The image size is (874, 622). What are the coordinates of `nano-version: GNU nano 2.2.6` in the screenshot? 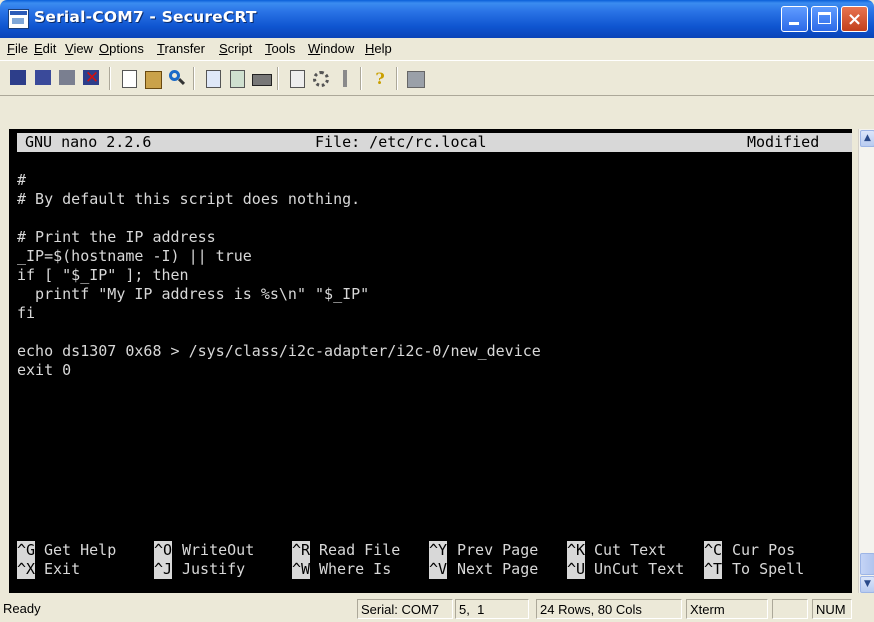 It's located at (88, 142).